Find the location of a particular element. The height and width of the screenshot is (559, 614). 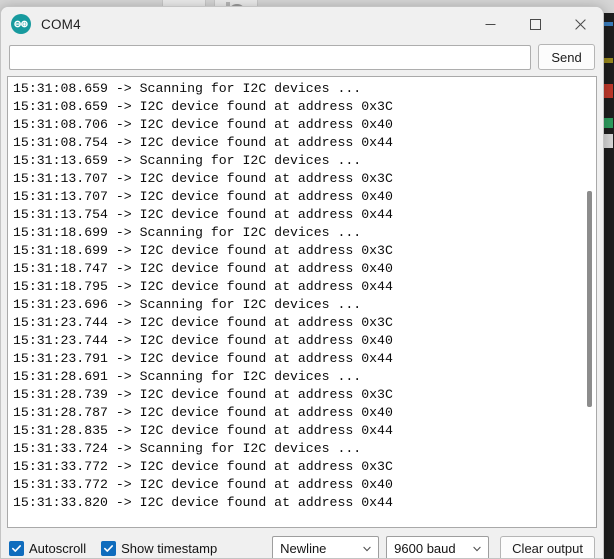

window-title: COM4 is located at coordinates (61, 24).